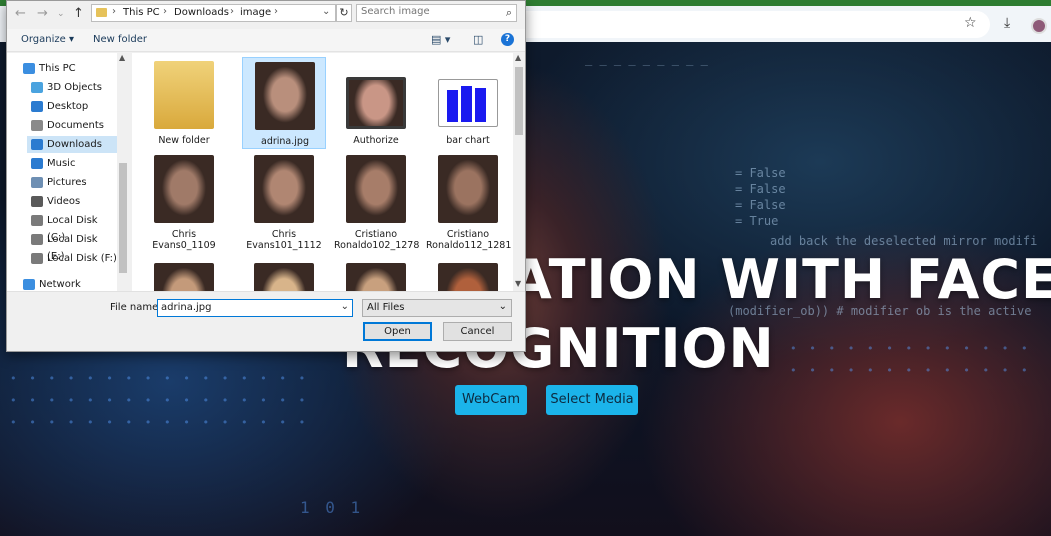  I want to click on file-type-select: All Files ⌄, so click(437, 308).